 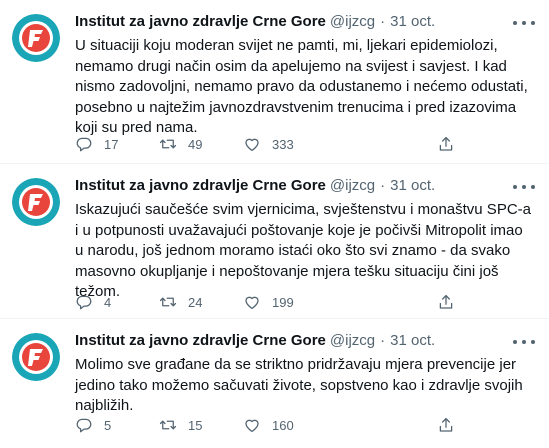 I want to click on reply-button: 17, so click(x=96, y=144).